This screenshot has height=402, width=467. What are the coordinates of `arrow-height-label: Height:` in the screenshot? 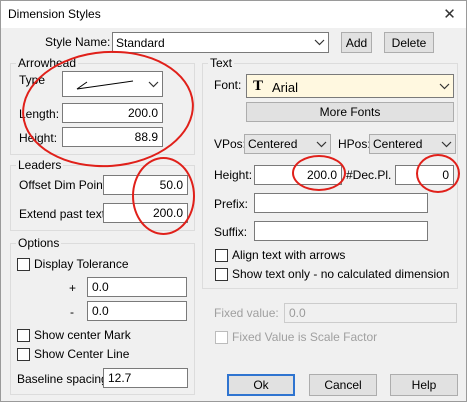 It's located at (38, 138).